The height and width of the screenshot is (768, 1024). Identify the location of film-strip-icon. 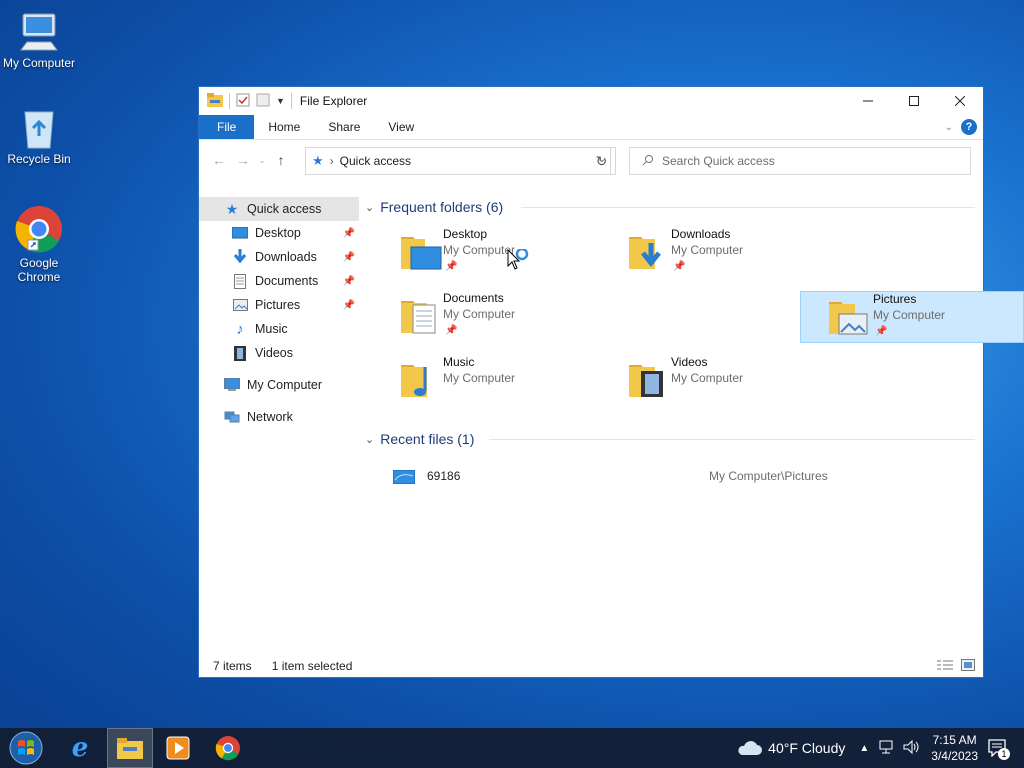
(240, 353).